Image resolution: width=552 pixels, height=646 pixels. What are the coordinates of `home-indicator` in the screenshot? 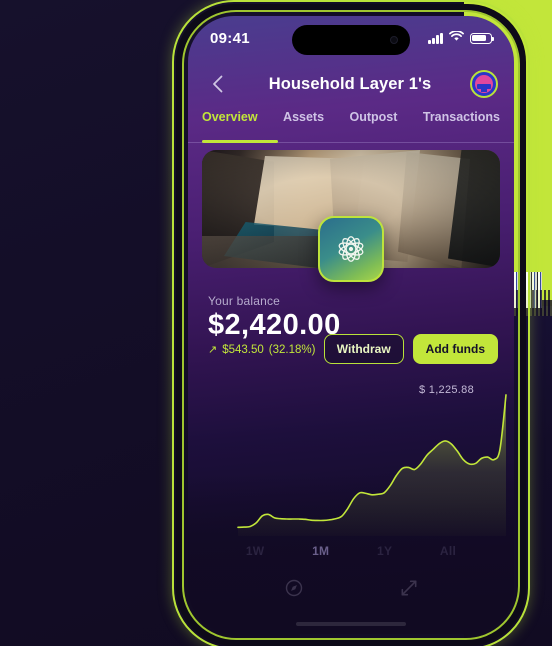 It's located at (351, 624).